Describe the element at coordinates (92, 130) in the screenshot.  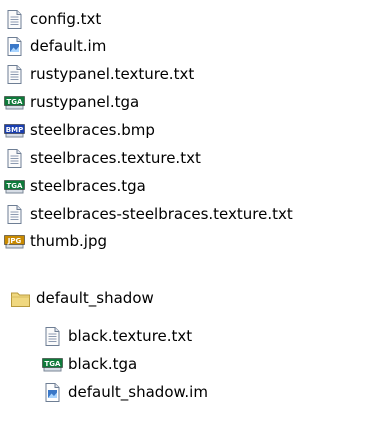
I see `tree-item-label: steelbraces.bmp` at that location.